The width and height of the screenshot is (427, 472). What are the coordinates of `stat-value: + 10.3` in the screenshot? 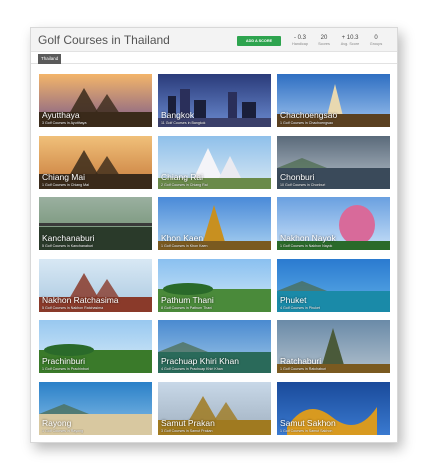 It's located at (350, 38).